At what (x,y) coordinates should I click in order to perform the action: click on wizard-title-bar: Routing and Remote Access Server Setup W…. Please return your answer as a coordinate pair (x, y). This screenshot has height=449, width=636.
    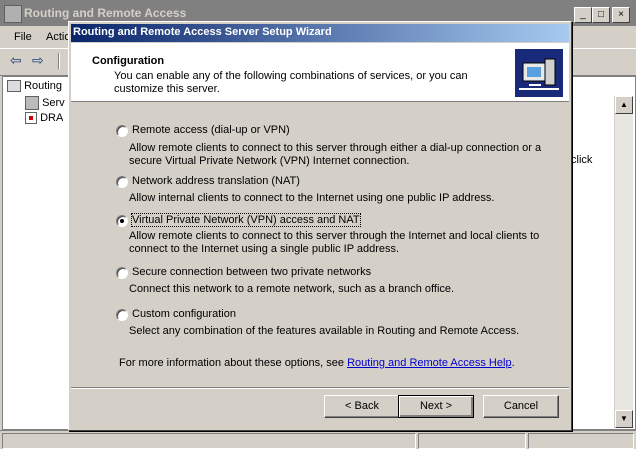
    Looking at the image, I should click on (320, 33).